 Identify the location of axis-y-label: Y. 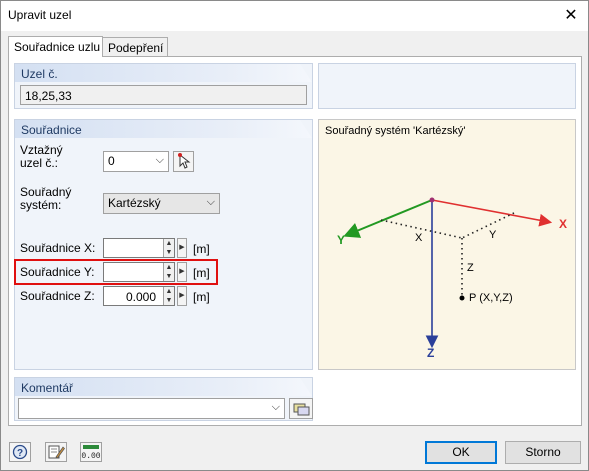
(341, 240).